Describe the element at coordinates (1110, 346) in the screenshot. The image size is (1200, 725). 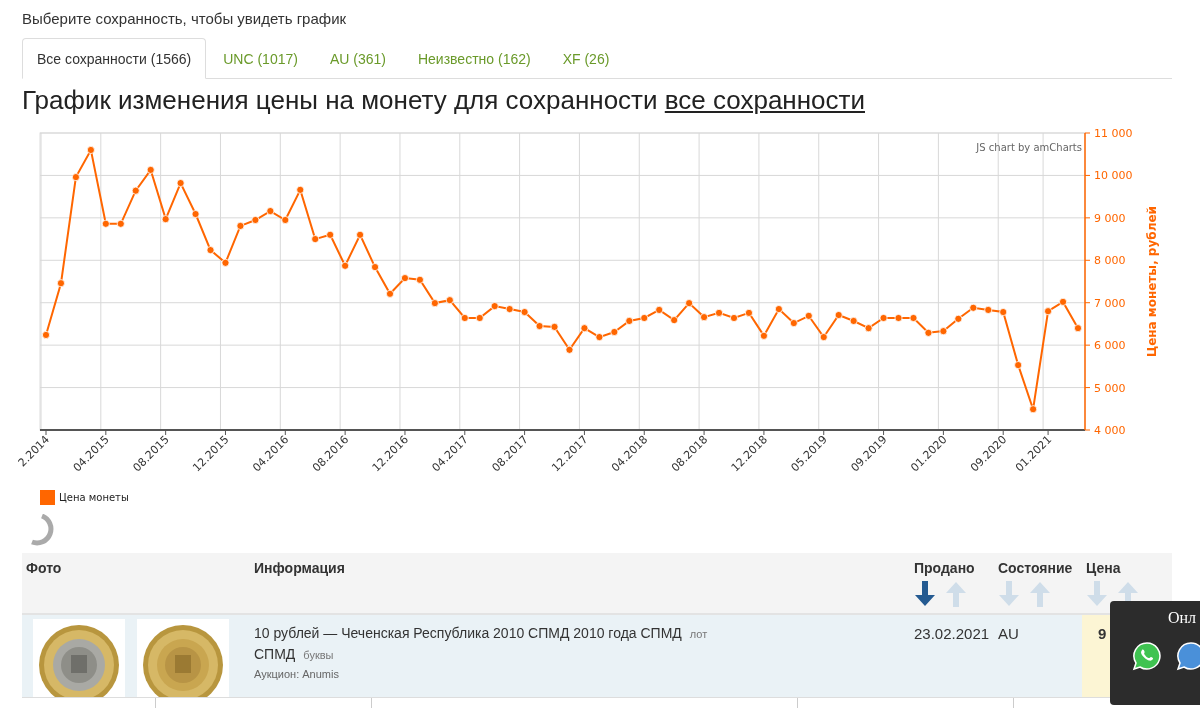
I see `y-tick-label: 6 000` at that location.